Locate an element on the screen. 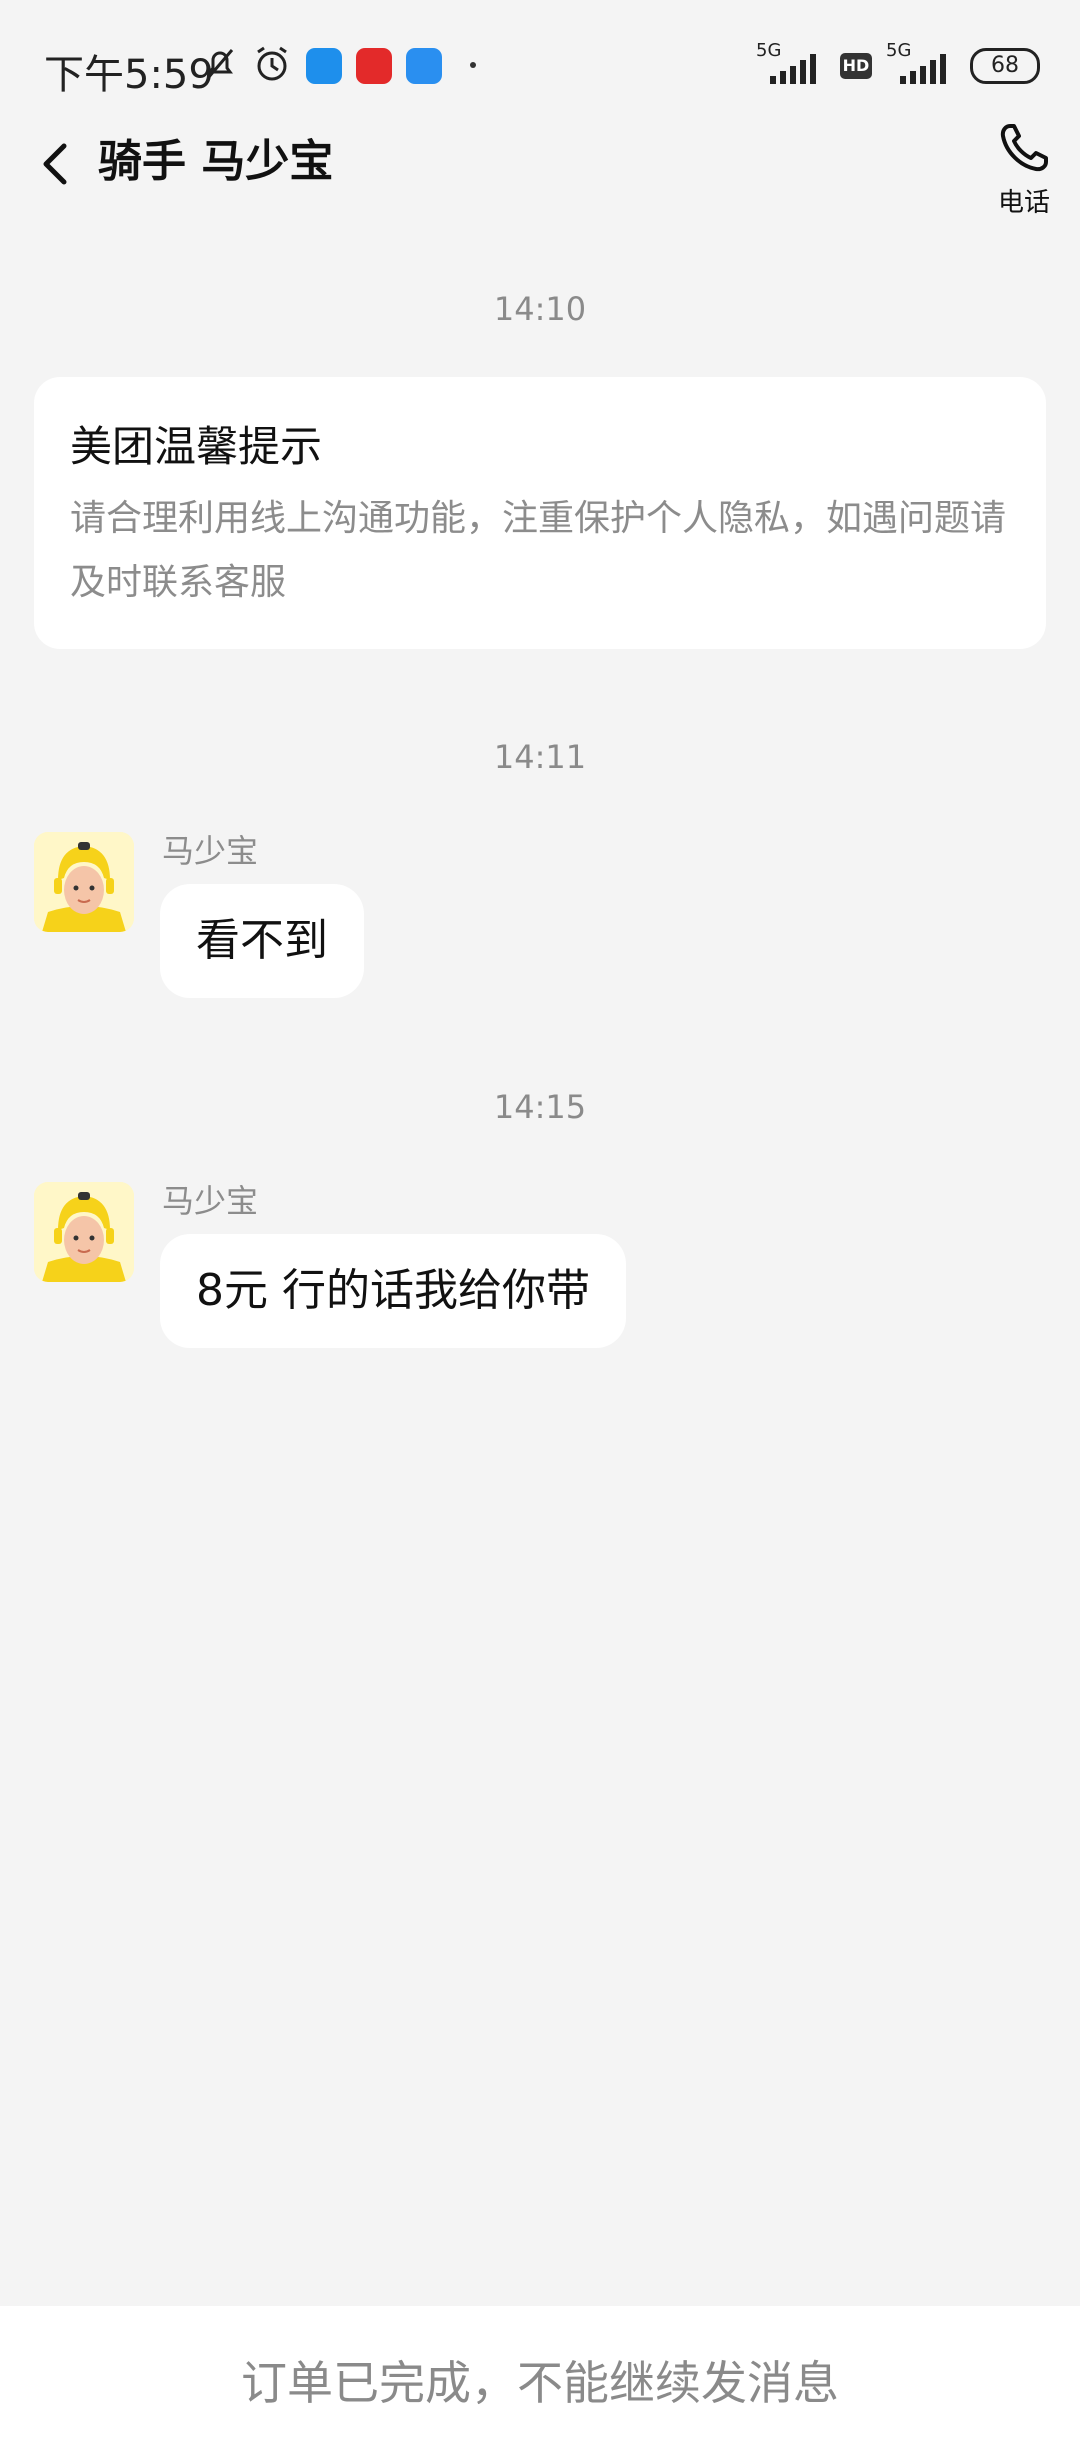  timestamp: 14:11 is located at coordinates (540, 757).